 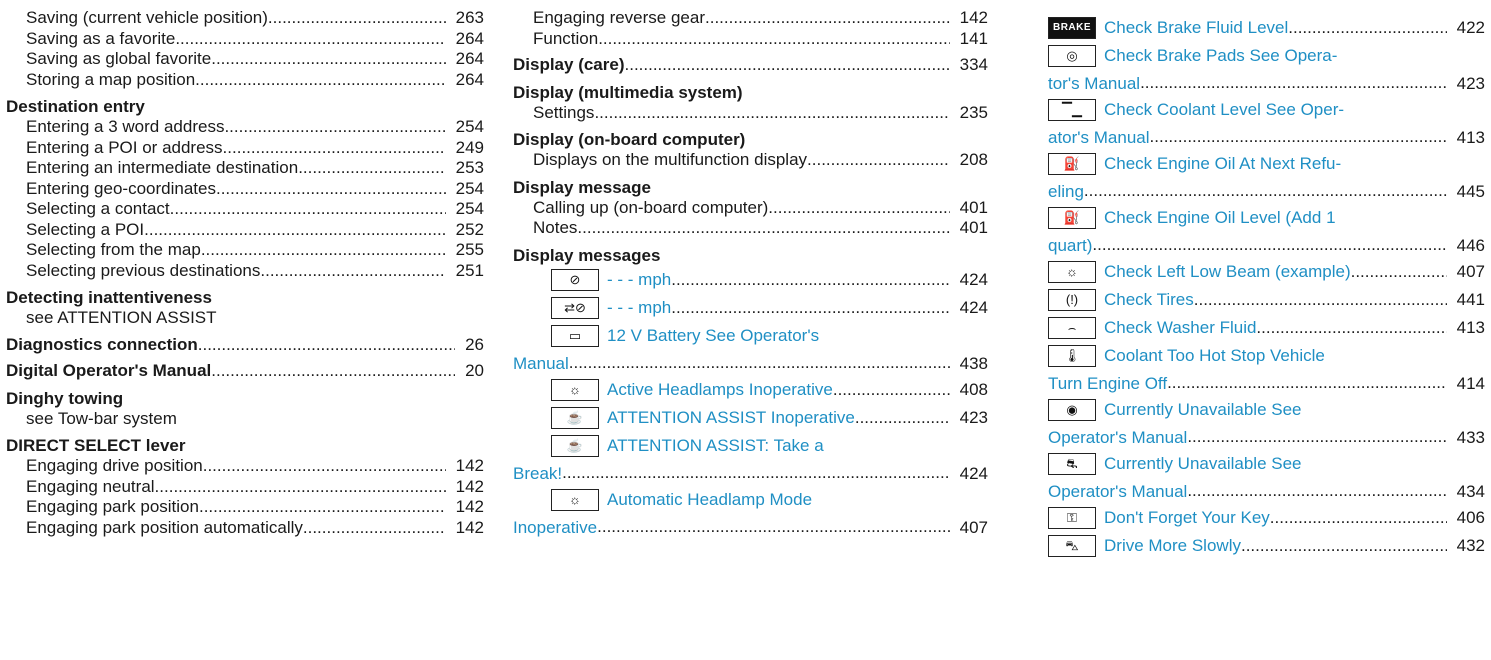 What do you see at coordinates (245, 59) in the screenshot?
I see `index-subentry: Saving as global favorite 264` at bounding box center [245, 59].